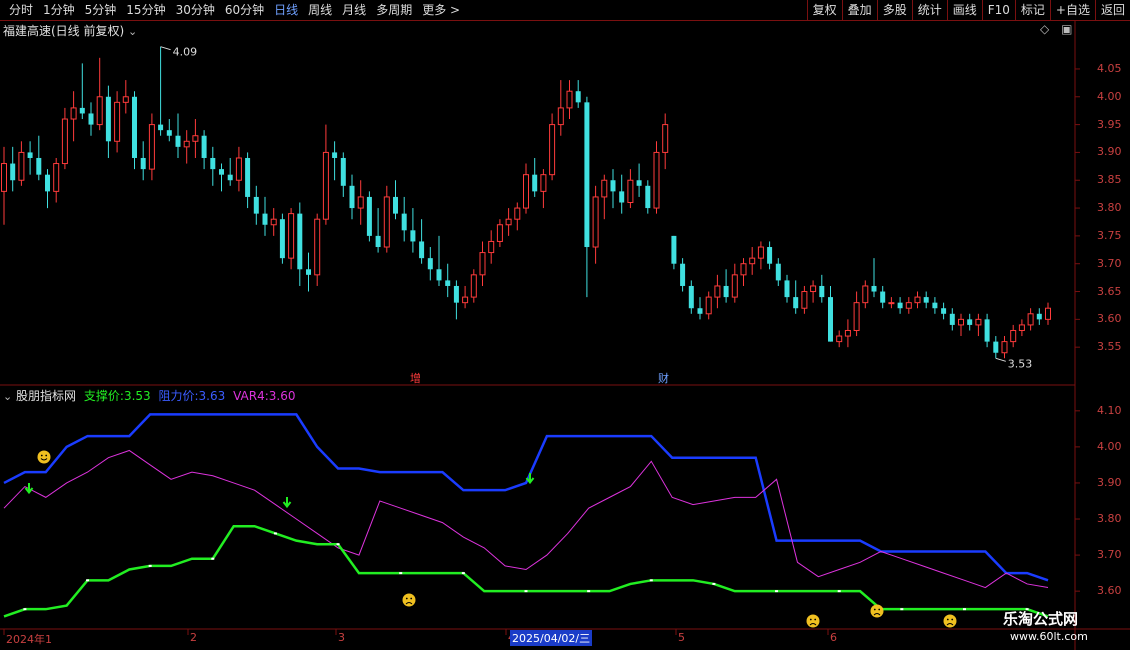 Image resolution: width=1130 pixels, height=650 pixels. I want to click on panel-tools: ◇ ▣, so click(1056, 29).